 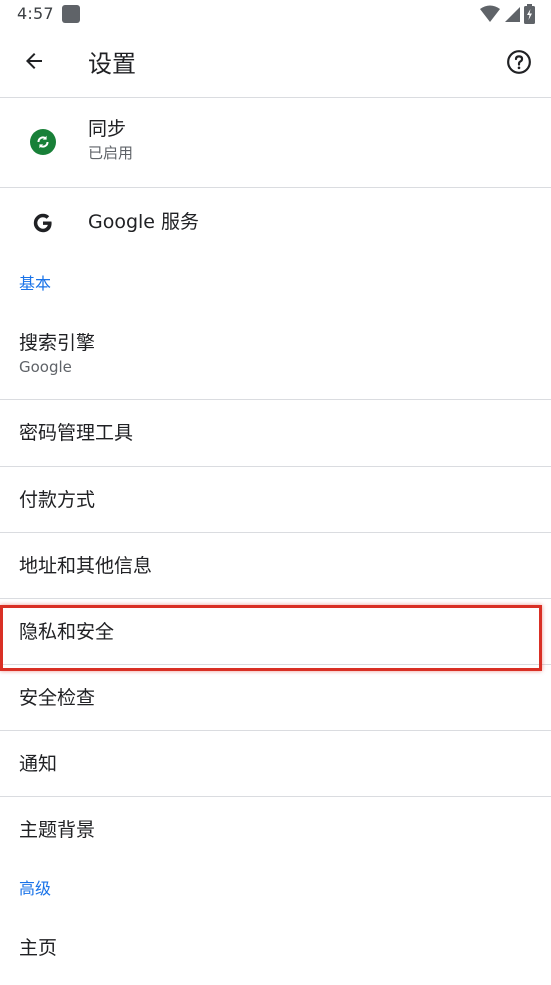 I want to click on google-icon, so click(x=42, y=223).